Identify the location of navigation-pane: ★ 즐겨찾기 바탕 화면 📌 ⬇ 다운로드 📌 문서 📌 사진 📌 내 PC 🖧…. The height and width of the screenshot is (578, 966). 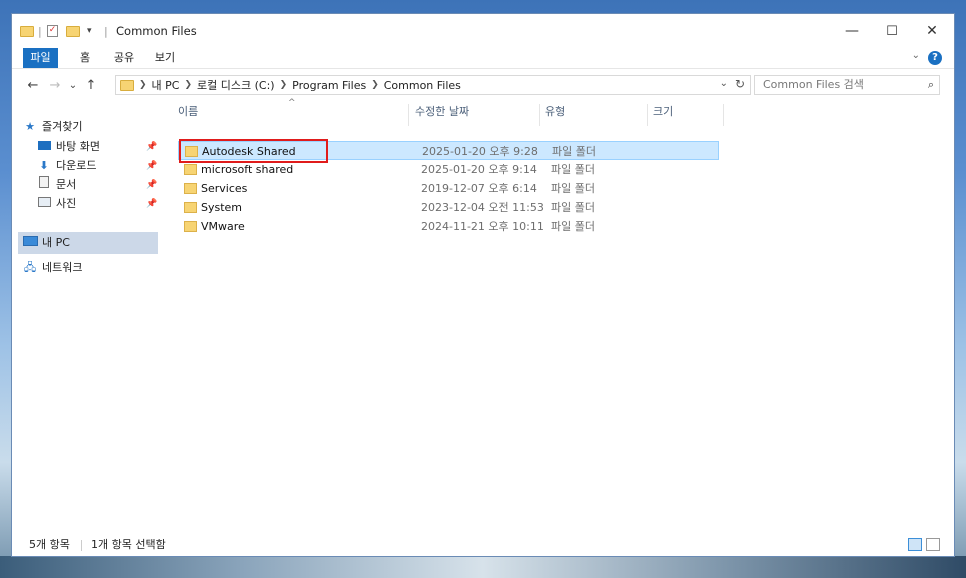
(87, 317).